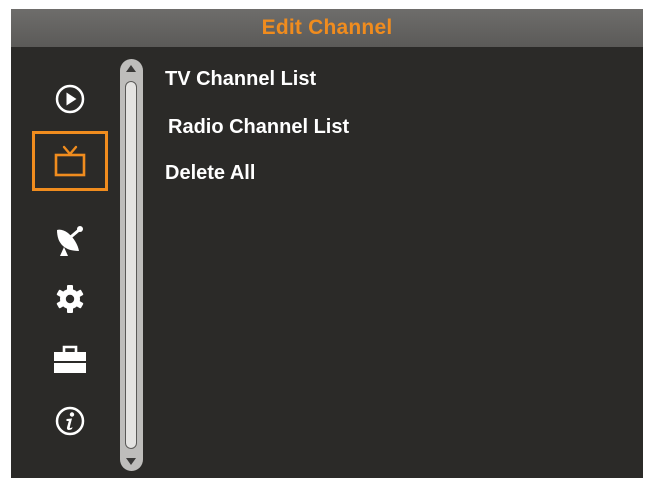 Image resolution: width=654 pixels, height=480 pixels. Describe the element at coordinates (258, 127) in the screenshot. I see `menu-item-radio-channel-list: Radio Channel List` at that location.